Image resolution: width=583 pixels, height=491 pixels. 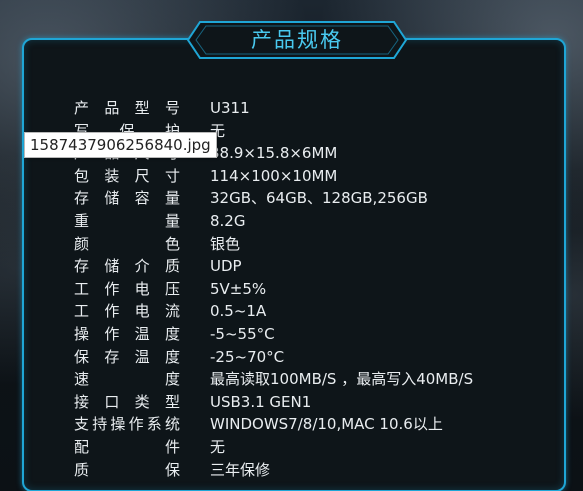 I want to click on spec-value: 5V±5%, so click(x=238, y=288).